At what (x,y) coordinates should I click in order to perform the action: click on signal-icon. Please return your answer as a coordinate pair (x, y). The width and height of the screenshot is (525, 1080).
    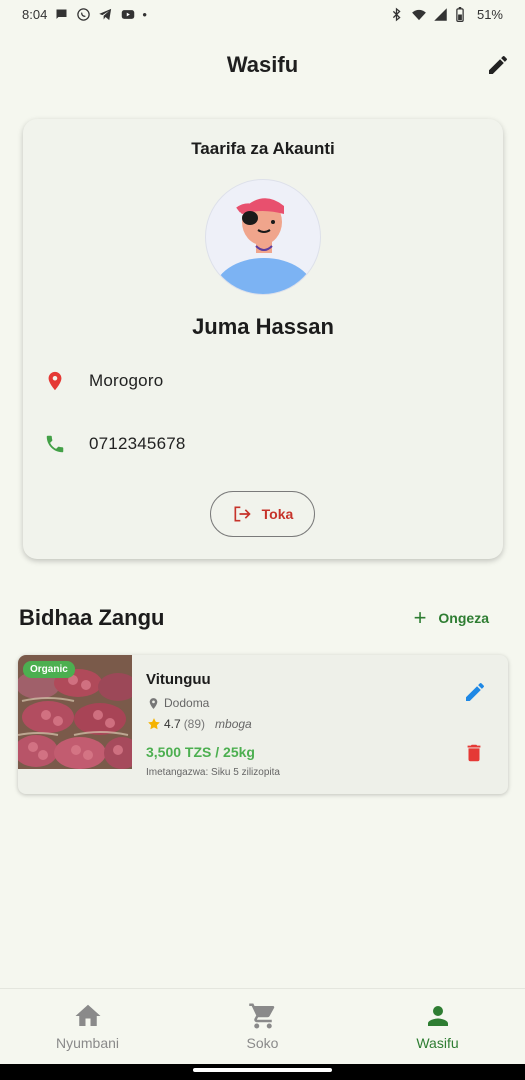
    Looking at the image, I should click on (440, 14).